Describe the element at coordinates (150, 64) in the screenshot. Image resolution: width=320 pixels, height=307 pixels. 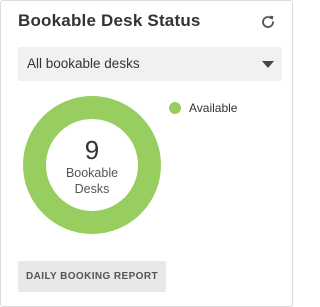
I see `desk-filter-select: All bookable desks` at that location.